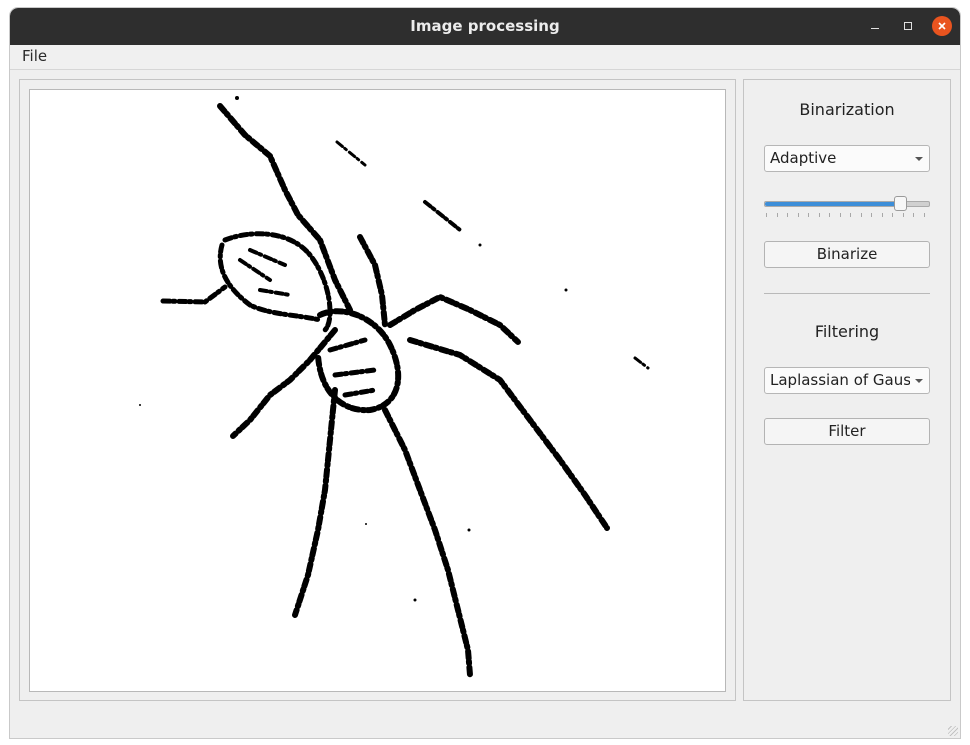 This screenshot has width=970, height=745. I want to click on close-x-glyph, so click(942, 26).